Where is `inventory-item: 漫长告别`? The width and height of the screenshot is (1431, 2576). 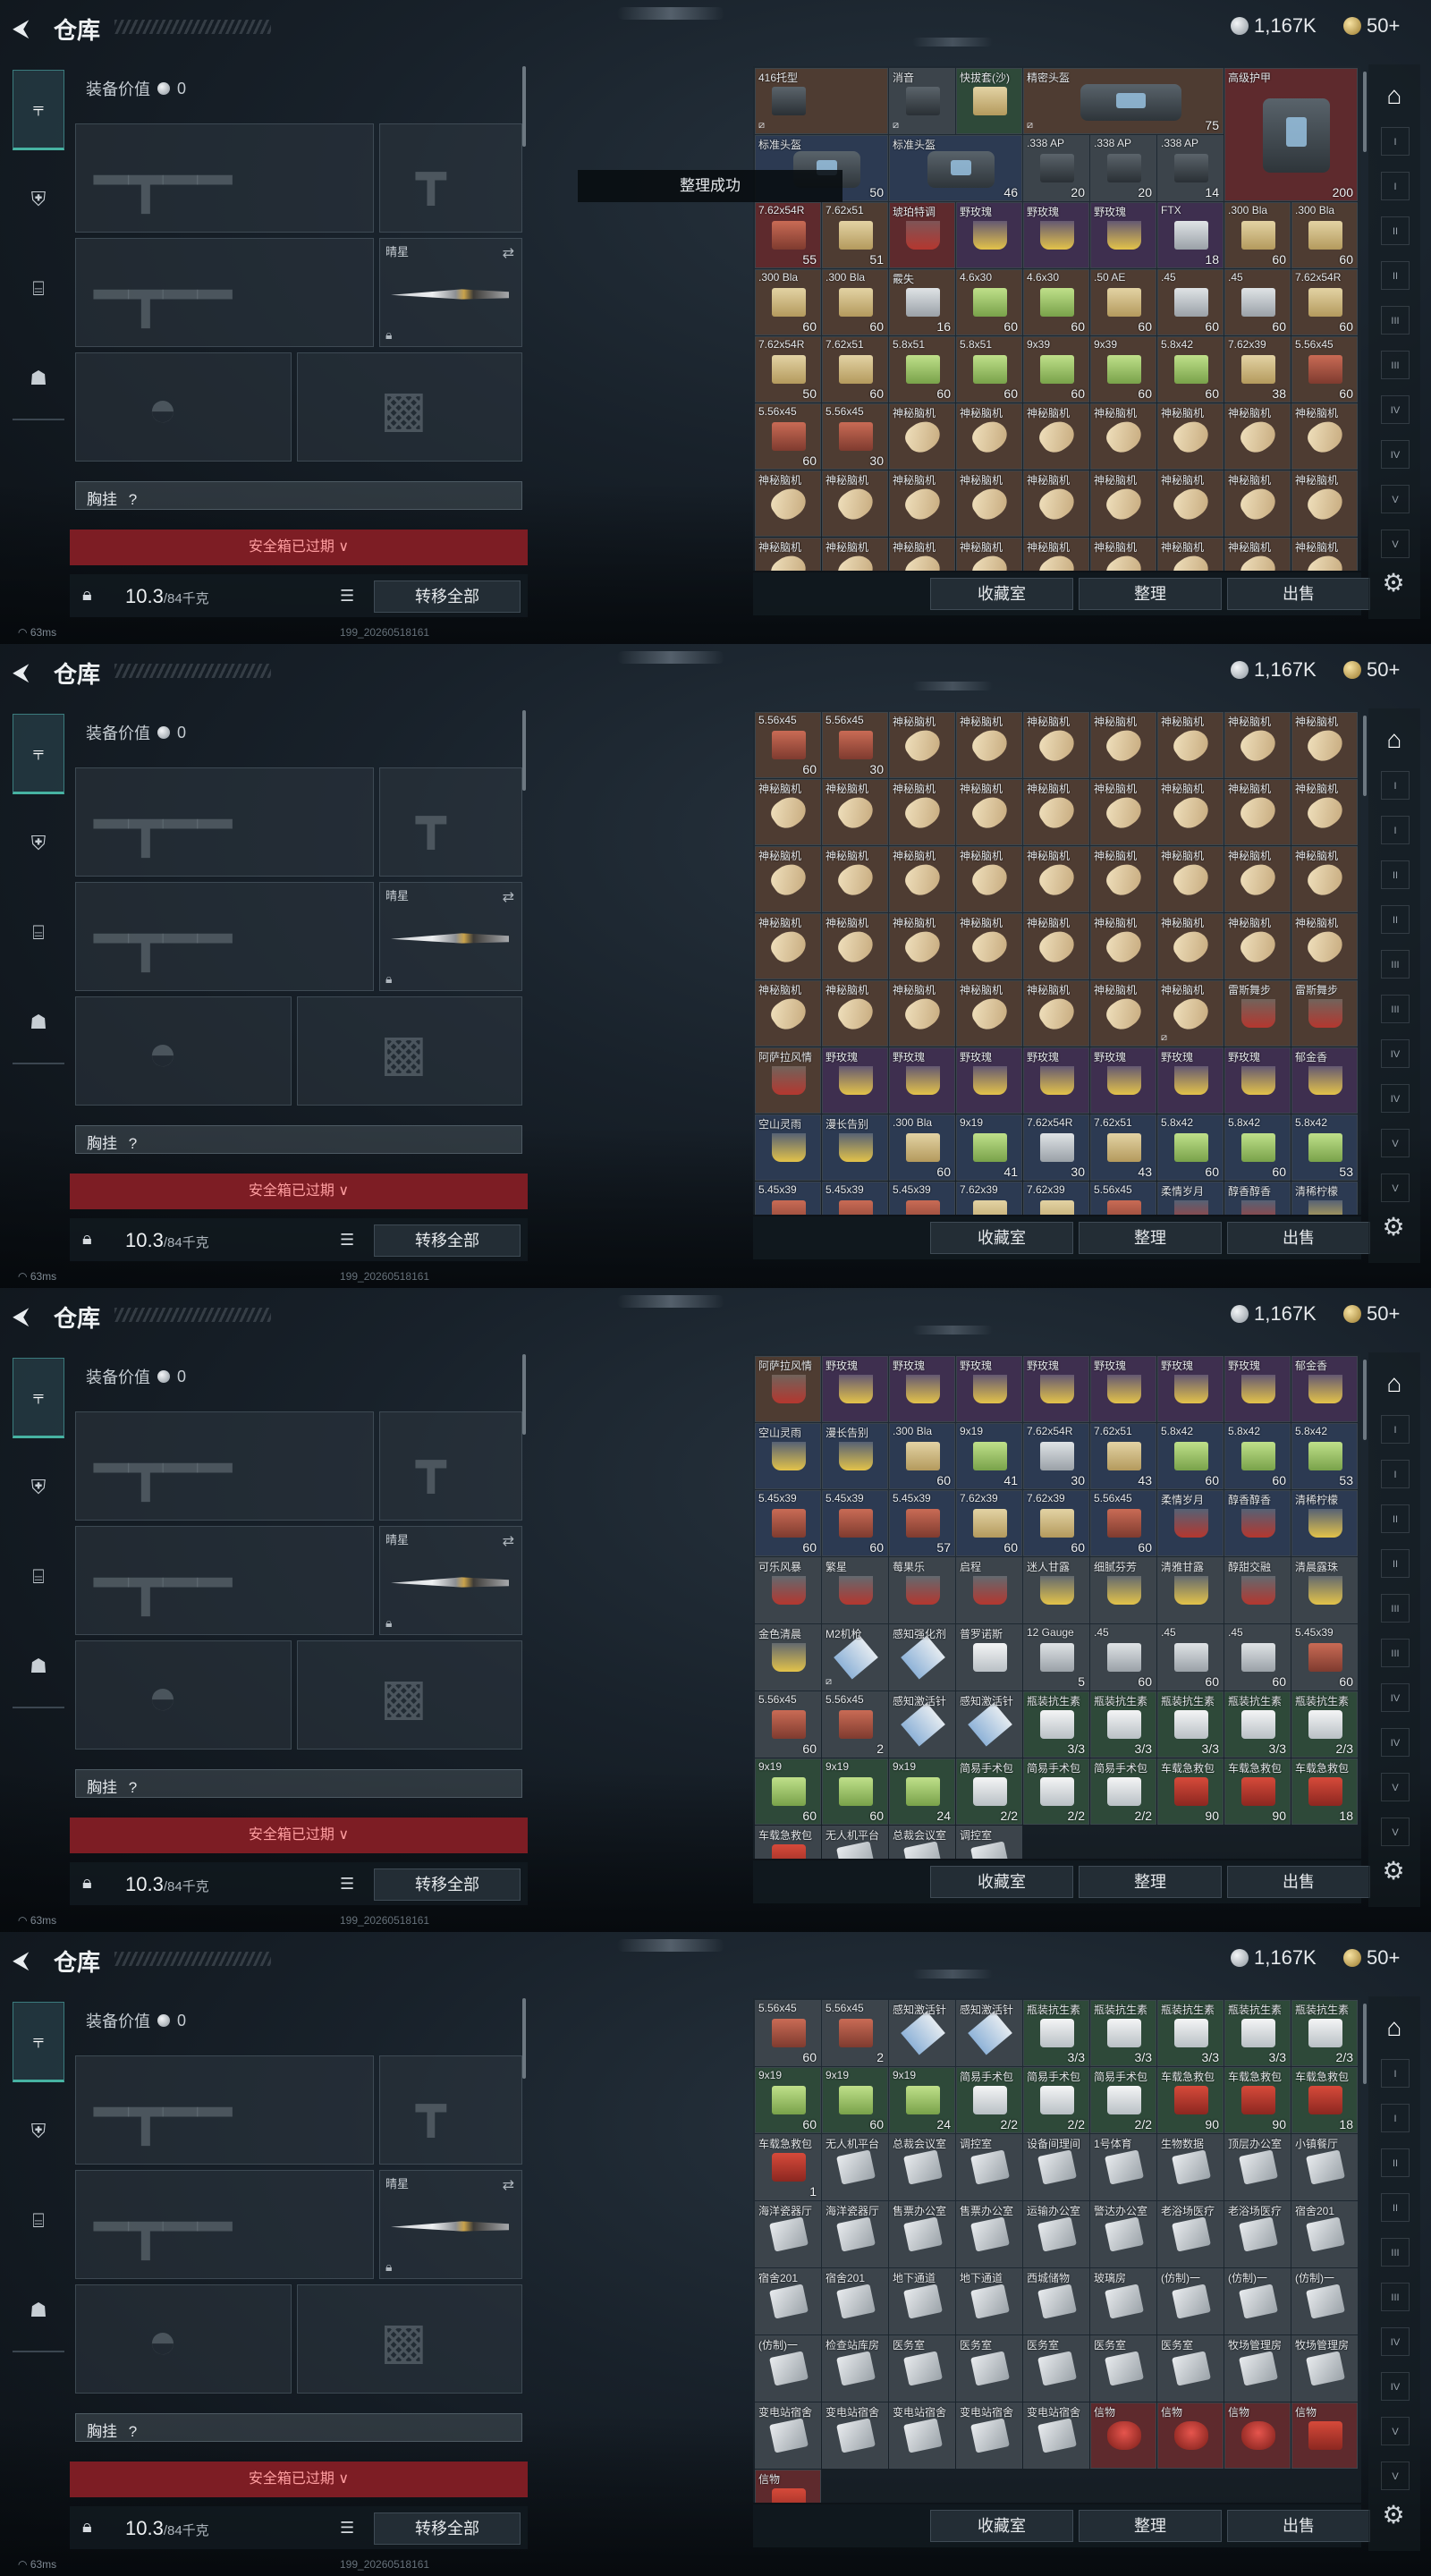
inventory-item: 漫长告别 is located at coordinates (855, 1147).